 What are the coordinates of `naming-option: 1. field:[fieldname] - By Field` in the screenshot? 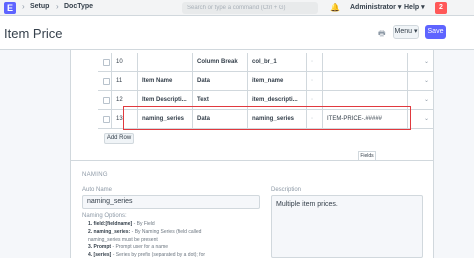 It's located at (121, 224).